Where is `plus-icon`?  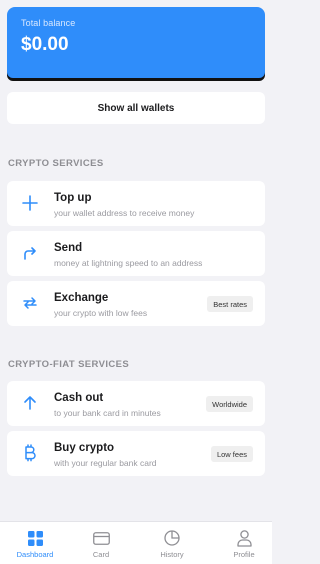
plus-icon is located at coordinates (30, 203).